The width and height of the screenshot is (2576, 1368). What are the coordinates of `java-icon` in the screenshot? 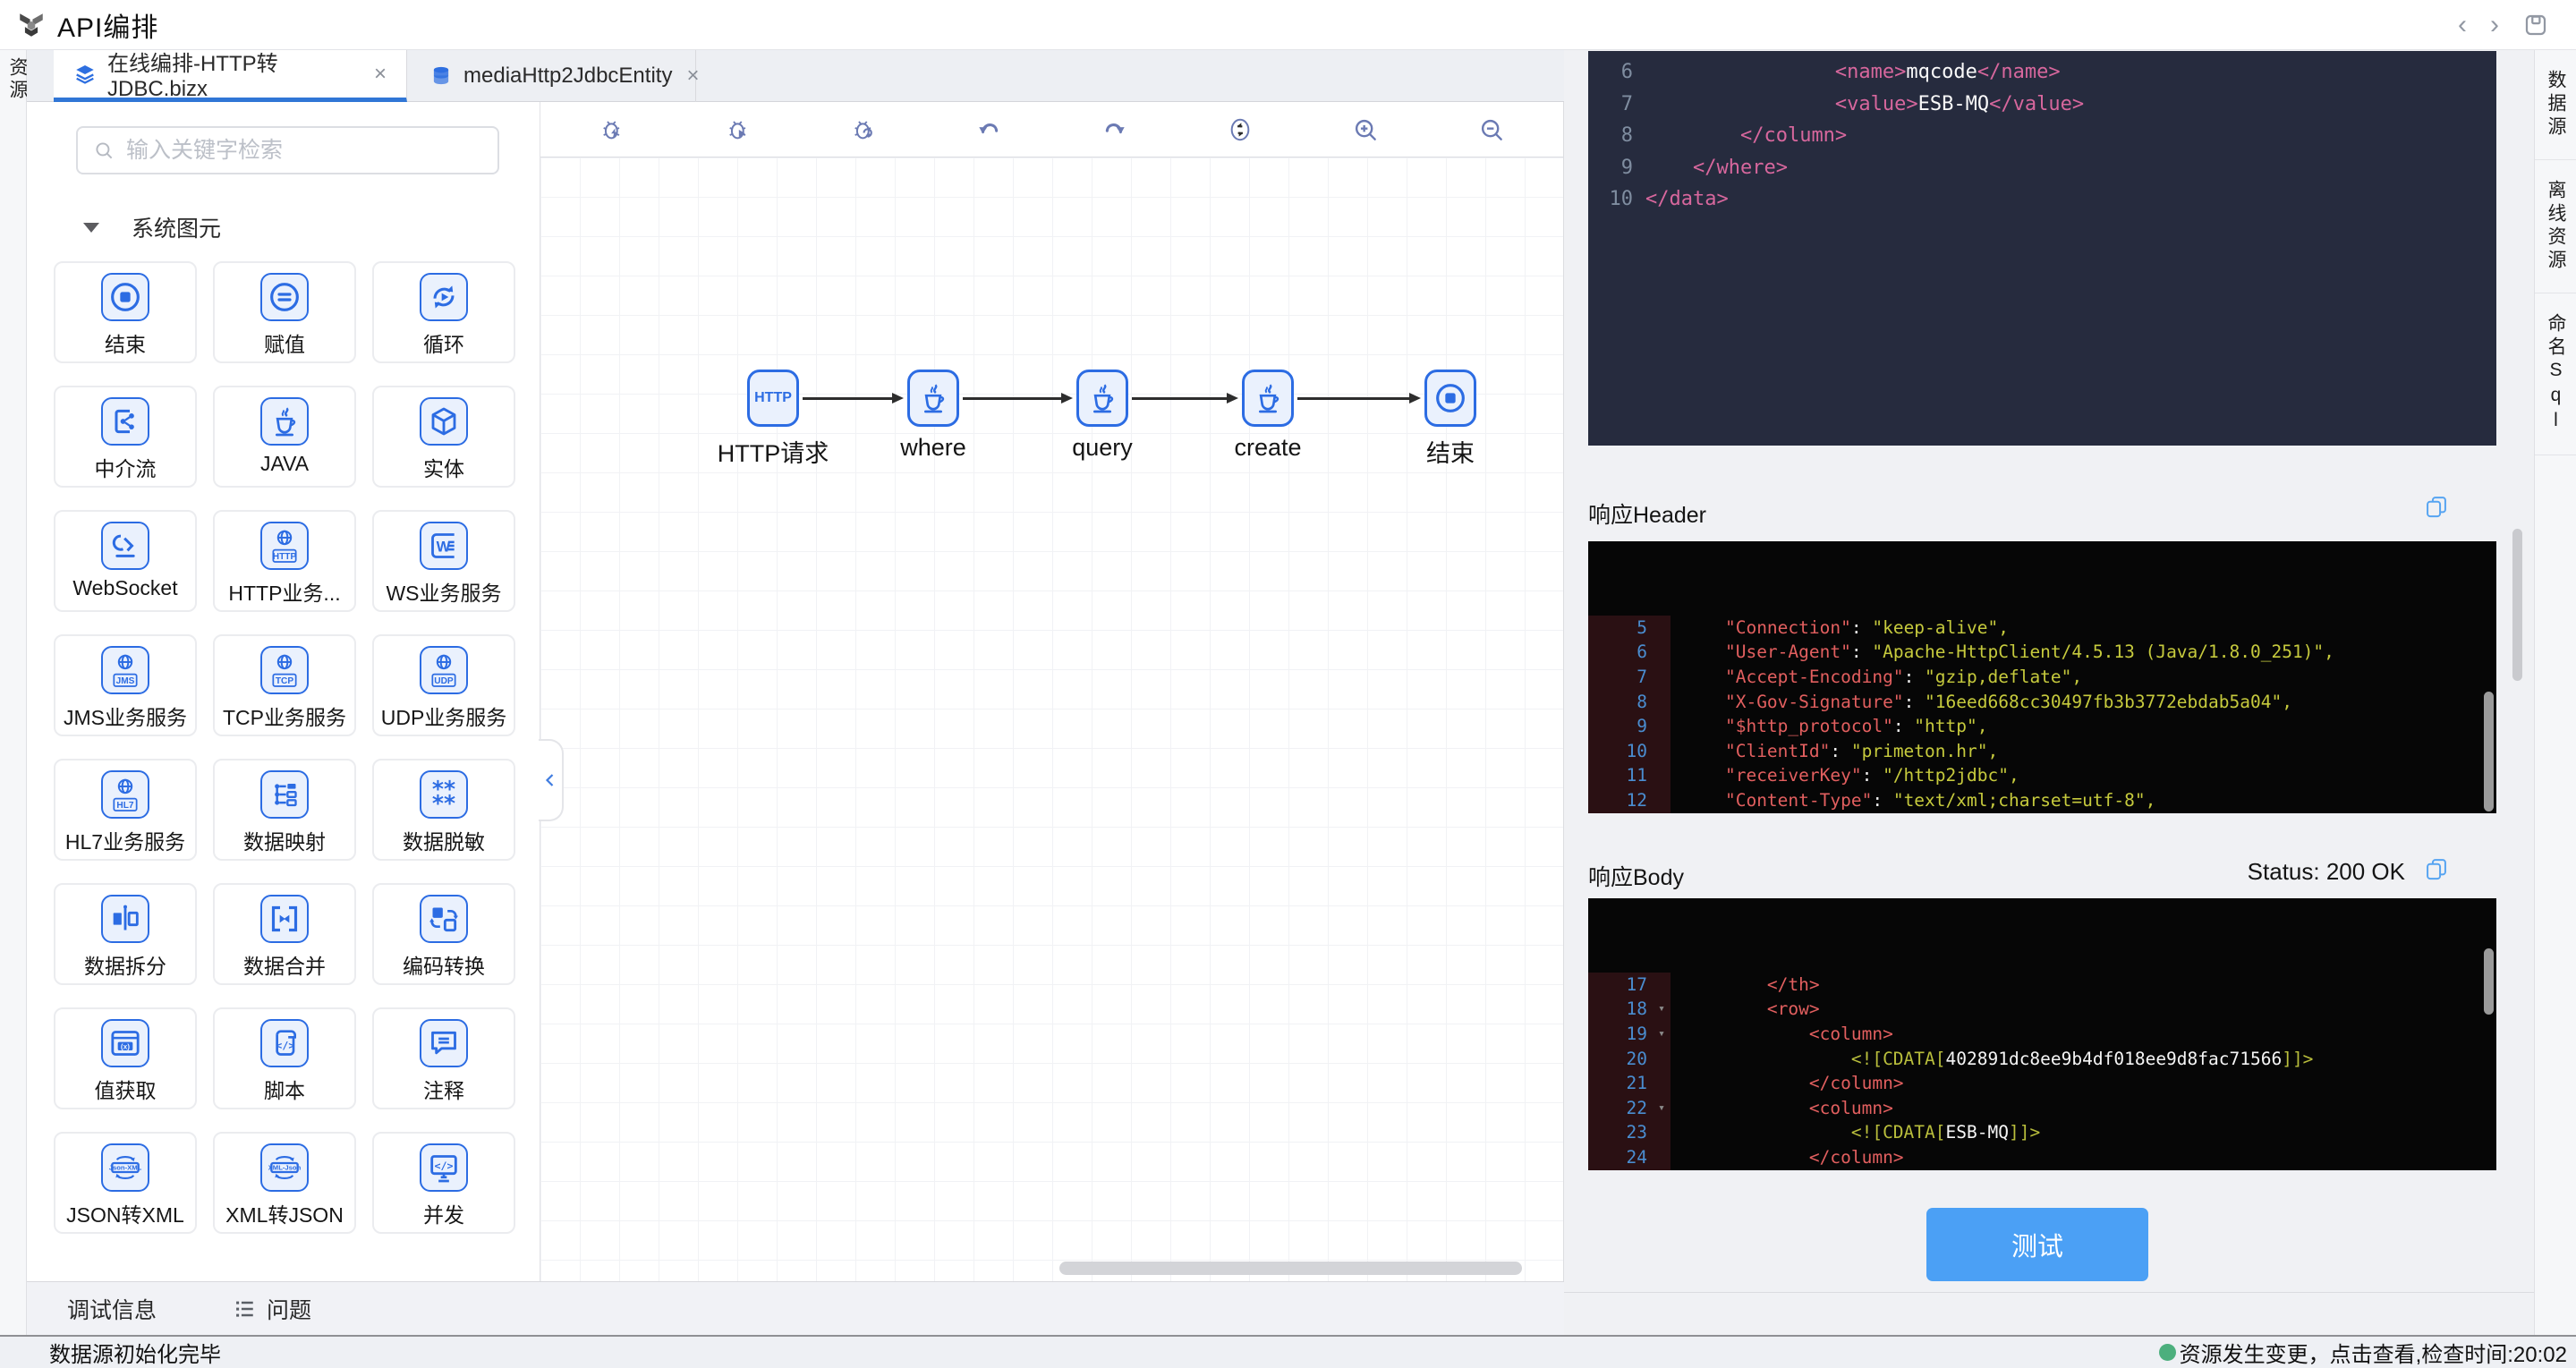 It's located at (284, 421).